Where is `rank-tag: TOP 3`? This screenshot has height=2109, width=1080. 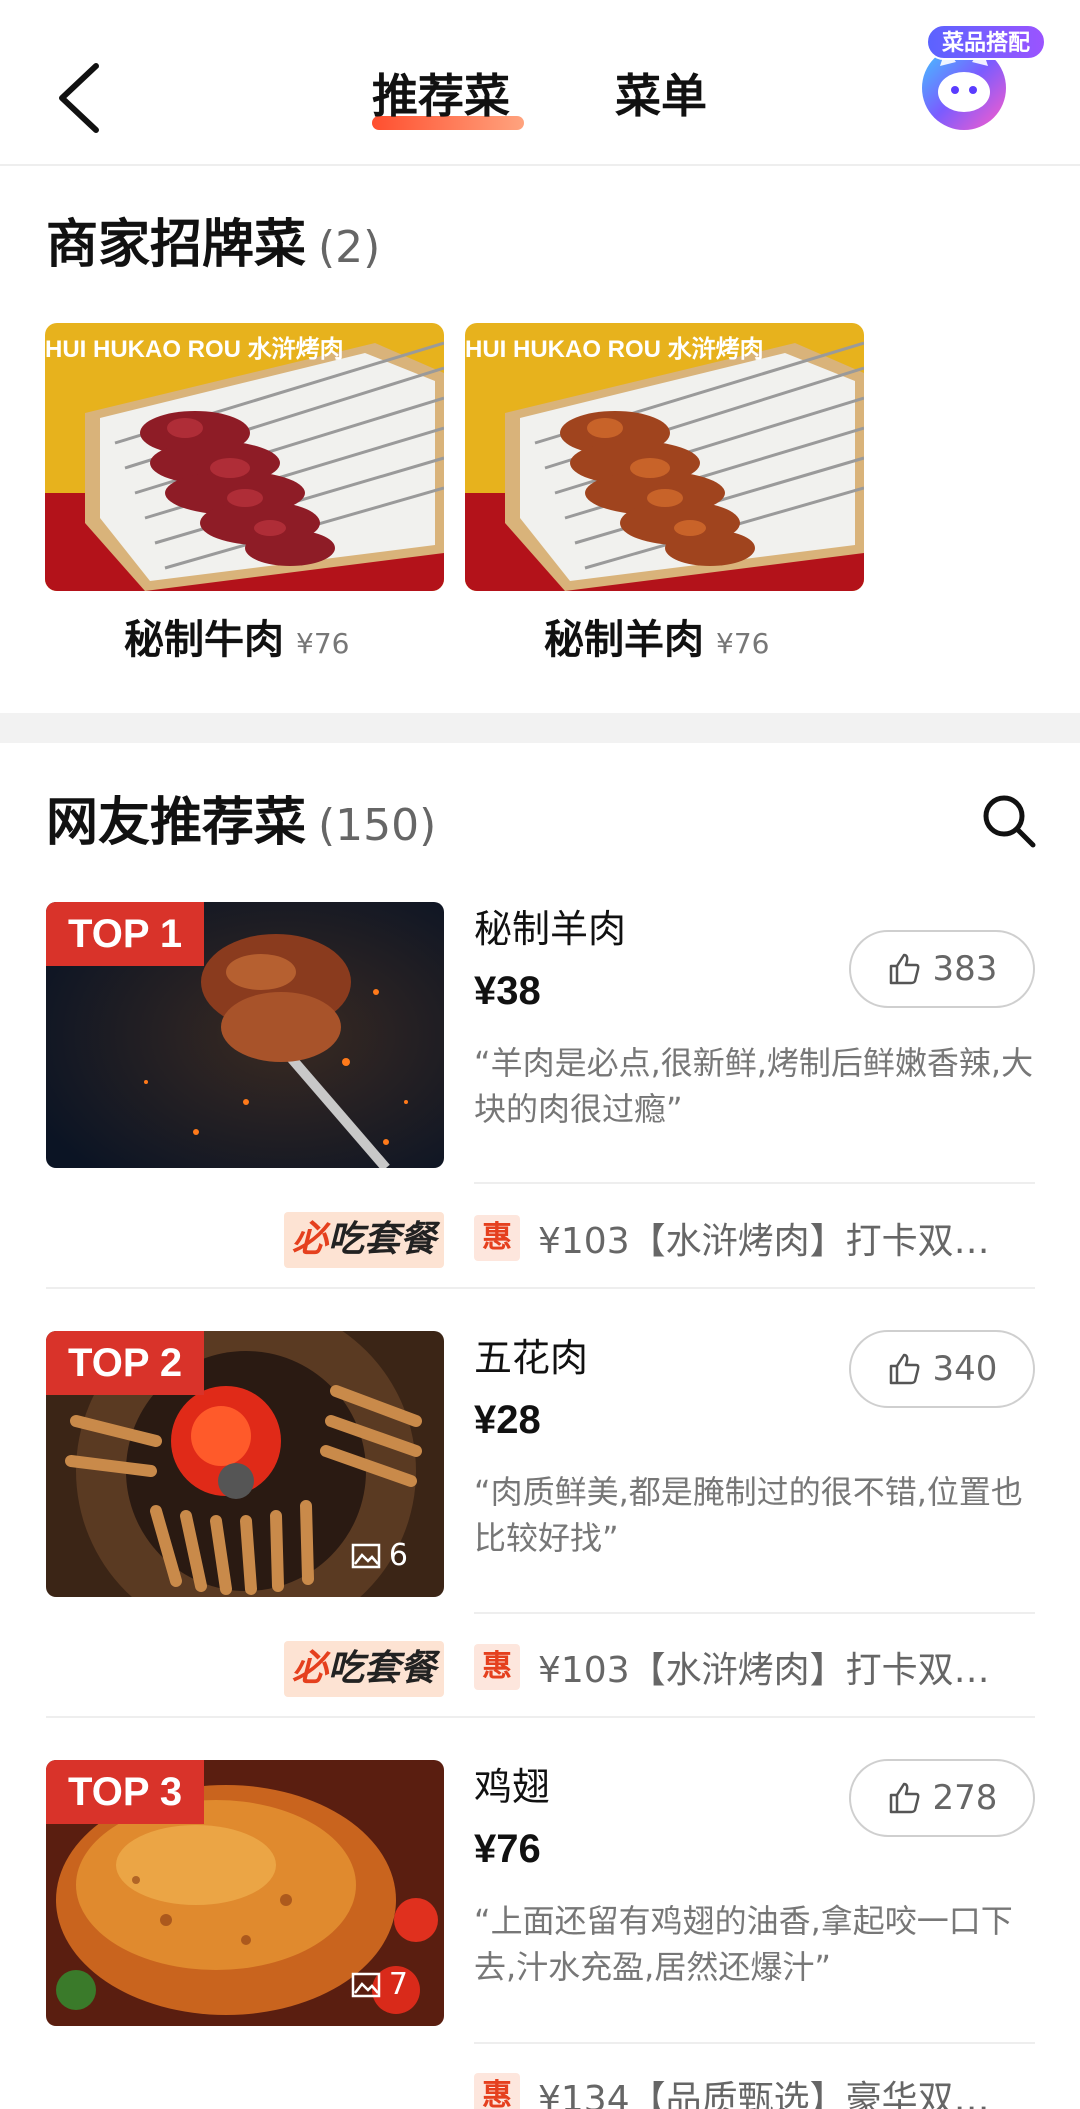 rank-tag: TOP 3 is located at coordinates (125, 1792).